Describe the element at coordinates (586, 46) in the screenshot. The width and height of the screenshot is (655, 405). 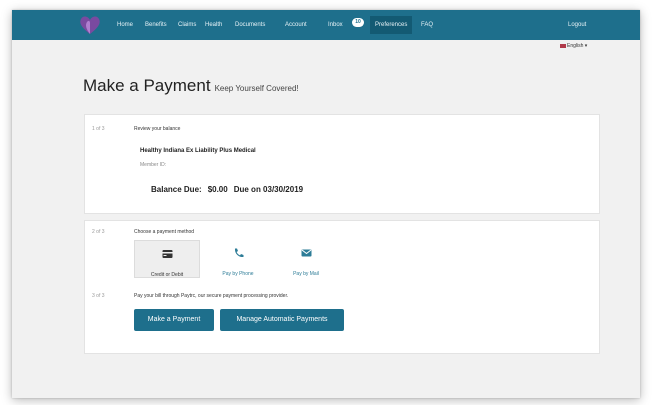
I see `chevron-down-icon: ▾` at that location.